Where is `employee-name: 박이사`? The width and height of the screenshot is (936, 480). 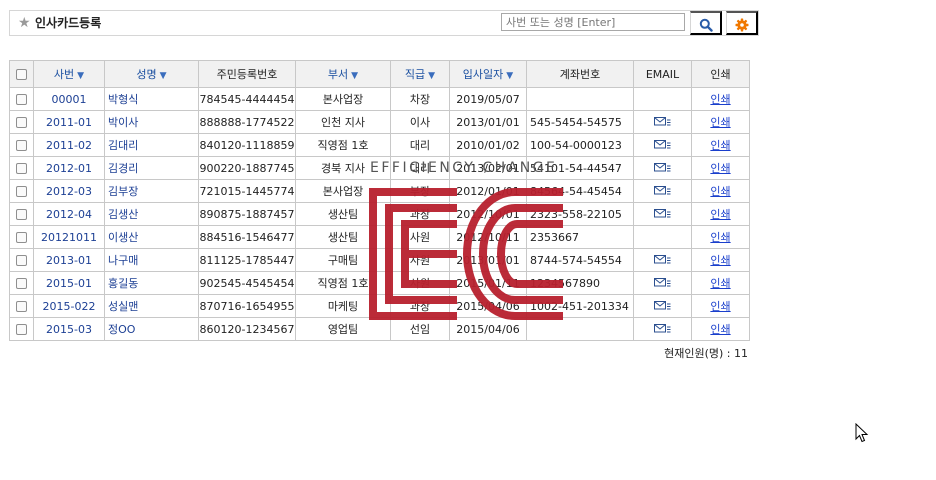
employee-name: 박이사 is located at coordinates (151, 122).